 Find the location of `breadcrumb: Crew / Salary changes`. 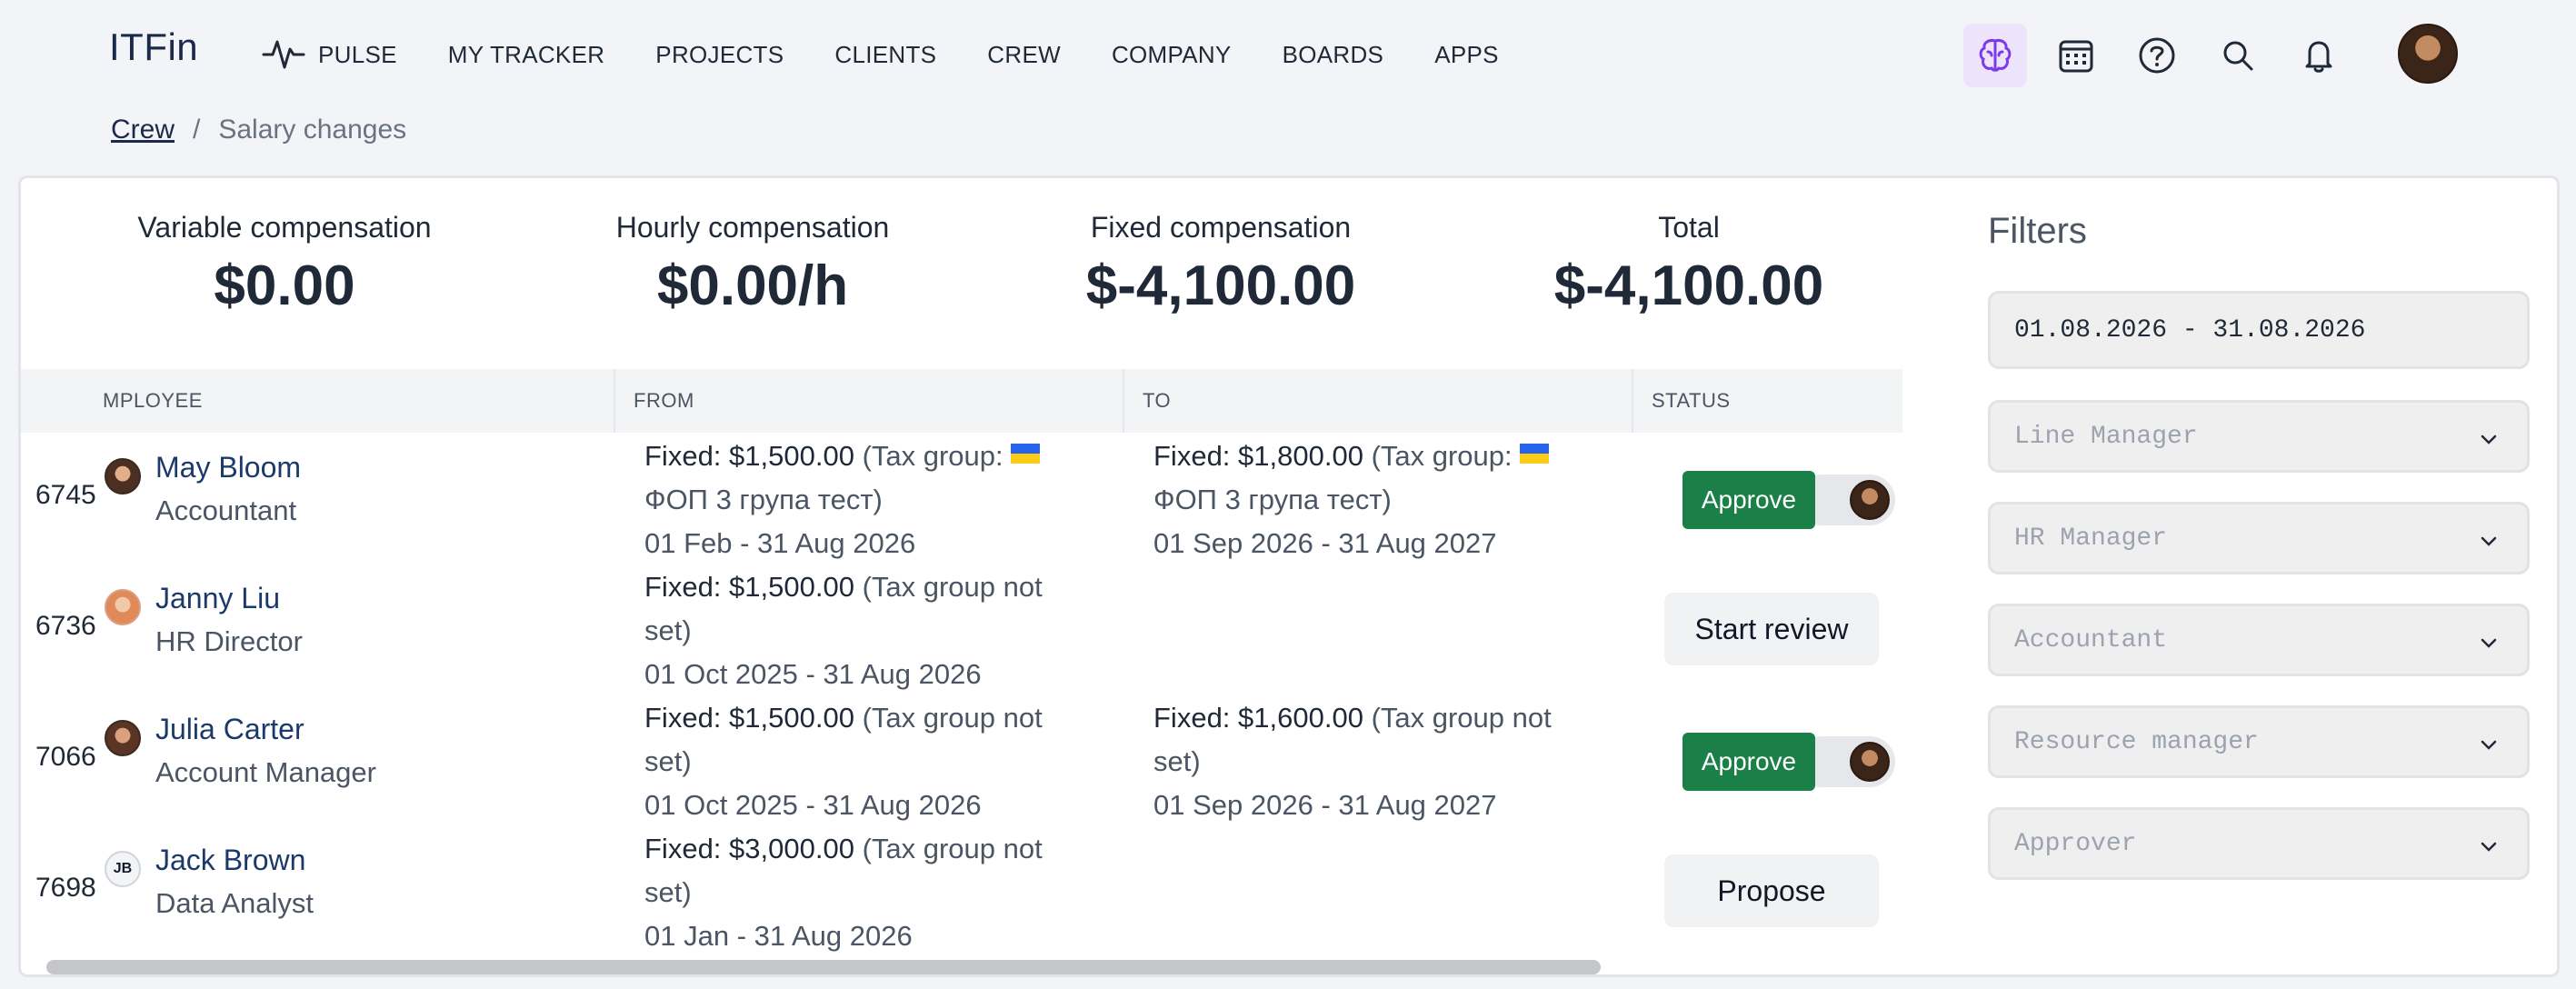

breadcrumb: Crew / Salary changes is located at coordinates (258, 130).